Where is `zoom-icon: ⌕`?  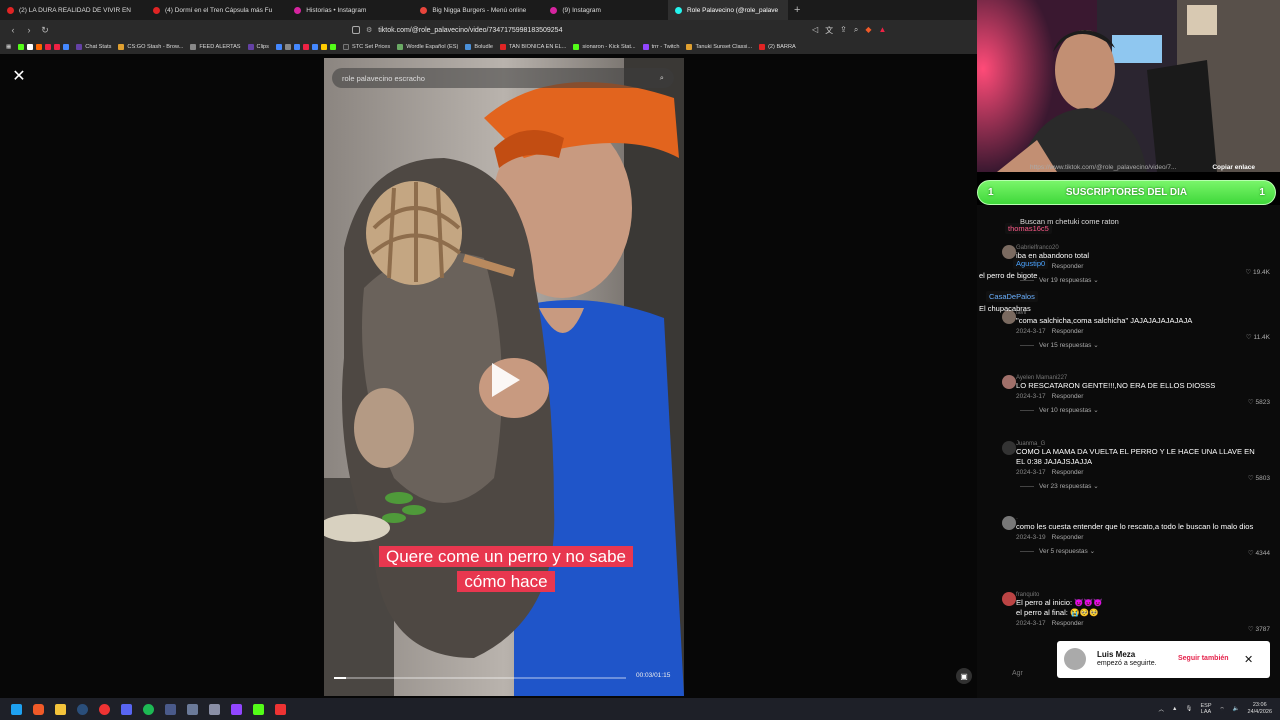
zoom-icon: ⌕ is located at coordinates (856, 30).